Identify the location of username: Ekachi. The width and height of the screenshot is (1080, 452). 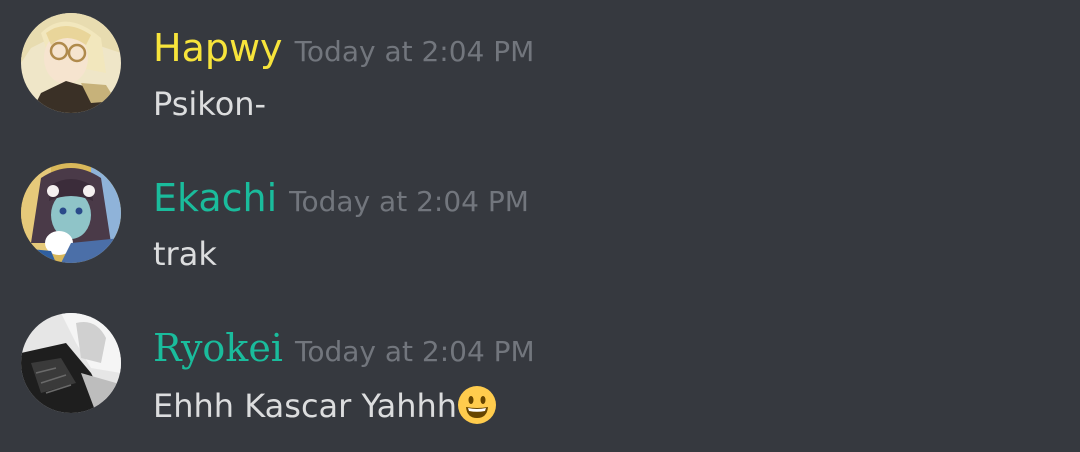
(215, 198).